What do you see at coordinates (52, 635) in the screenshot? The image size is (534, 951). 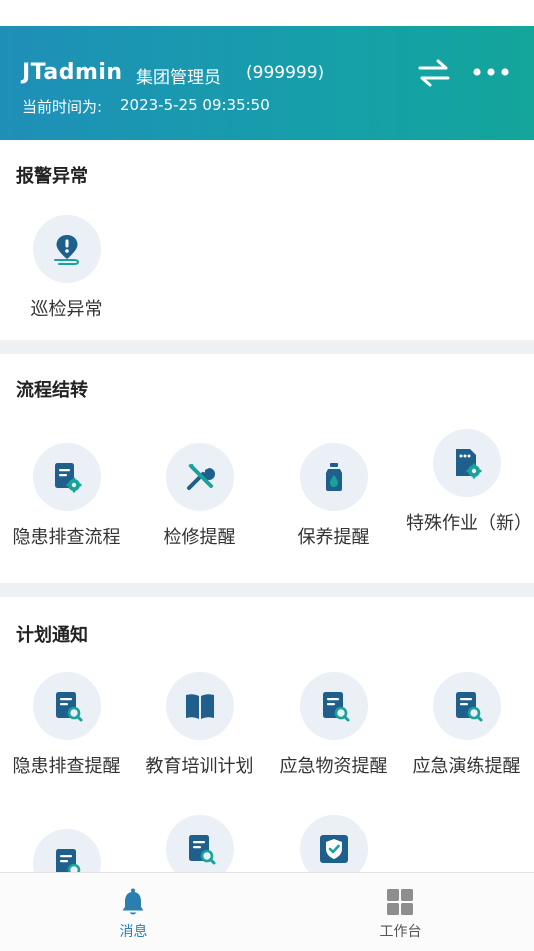 I see `section-title: 计划通知` at bounding box center [52, 635].